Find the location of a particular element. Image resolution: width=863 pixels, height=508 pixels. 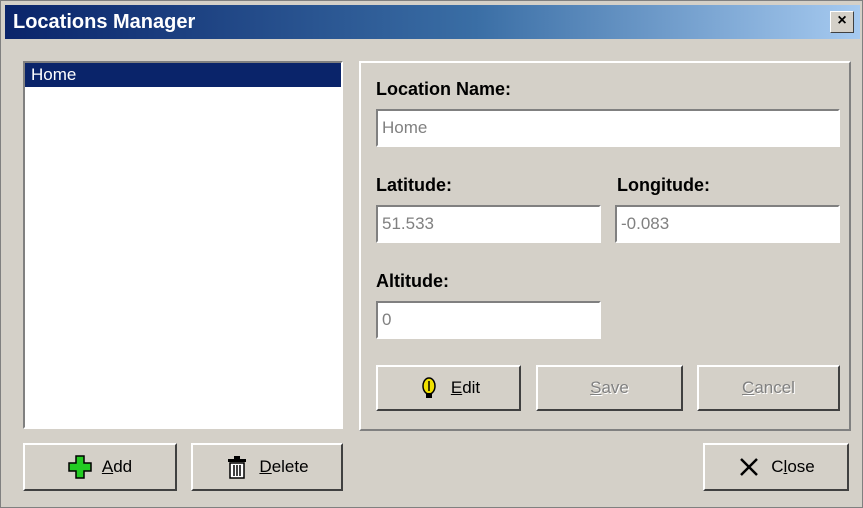

location-name-label: Location Name: is located at coordinates (444, 89).